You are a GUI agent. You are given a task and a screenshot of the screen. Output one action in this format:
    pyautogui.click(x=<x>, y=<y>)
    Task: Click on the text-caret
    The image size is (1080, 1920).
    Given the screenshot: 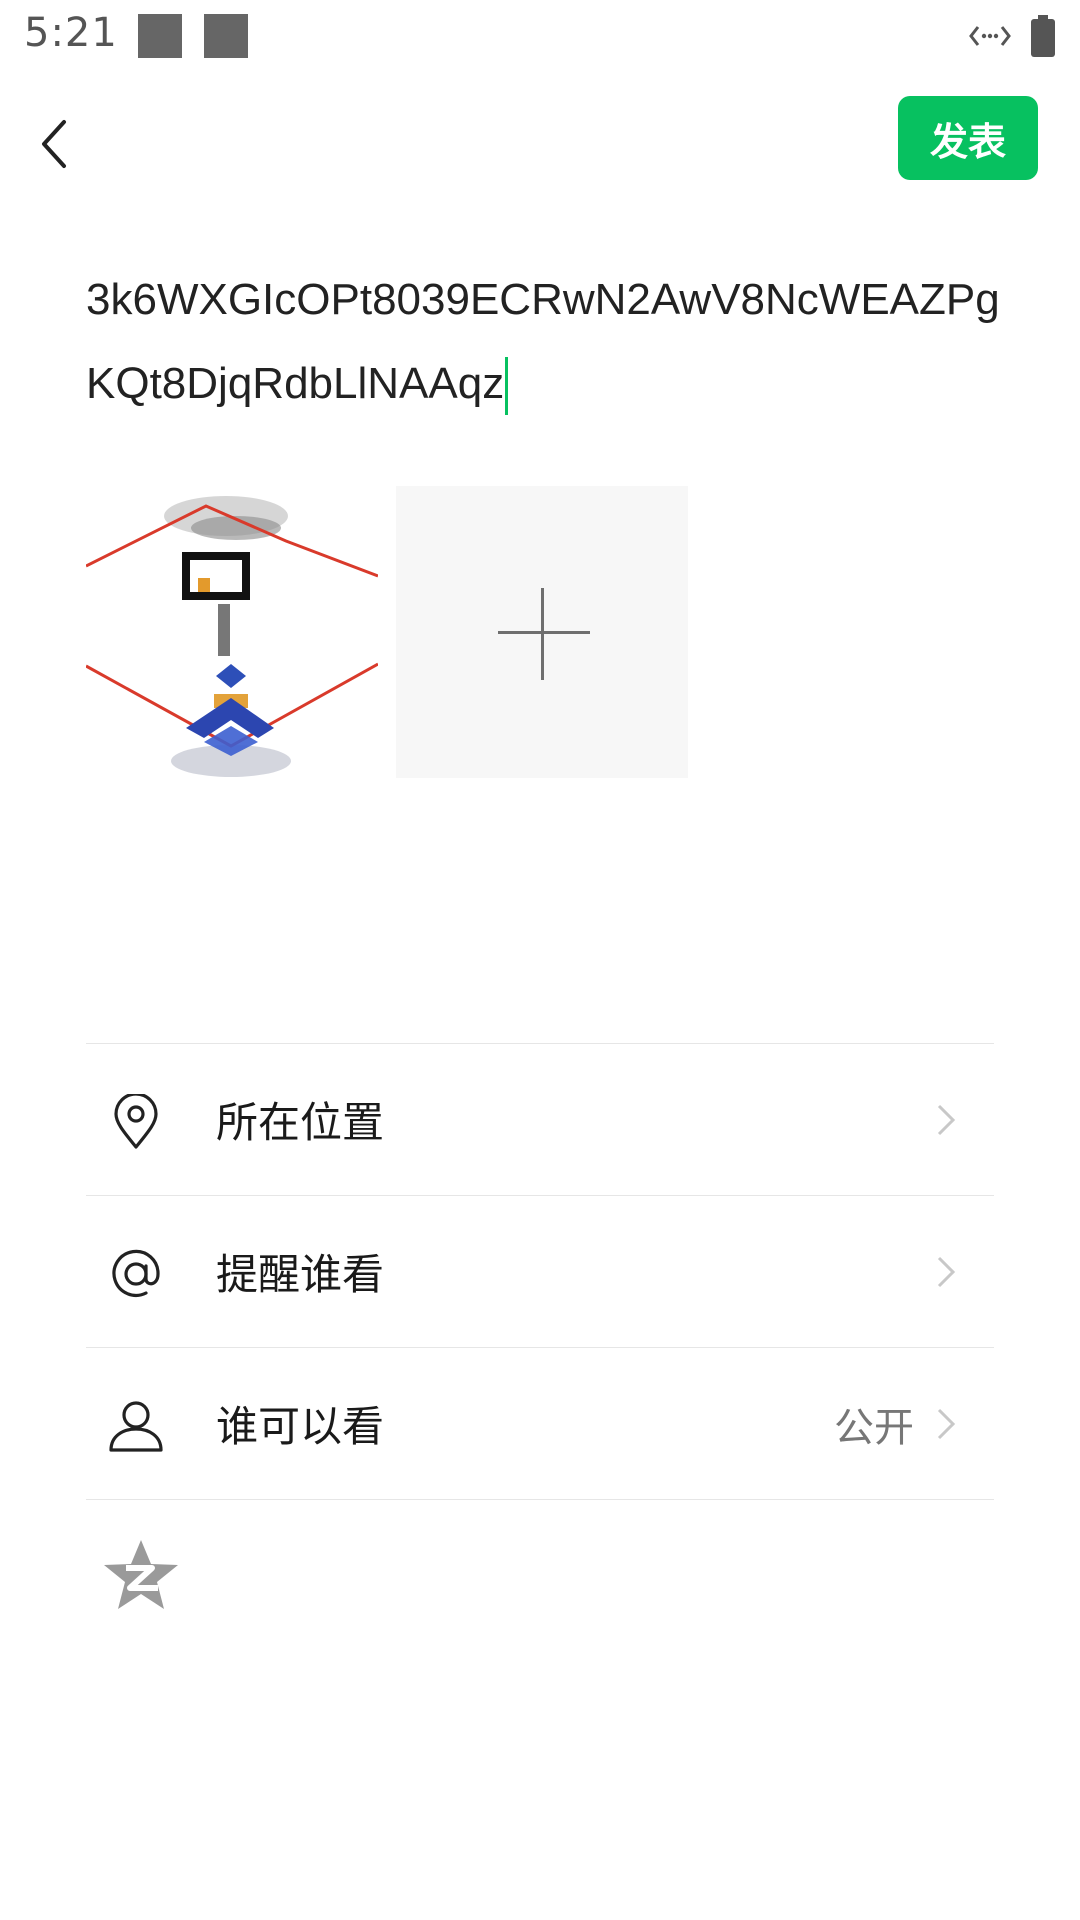 What is the action you would take?
    pyautogui.click(x=507, y=386)
    